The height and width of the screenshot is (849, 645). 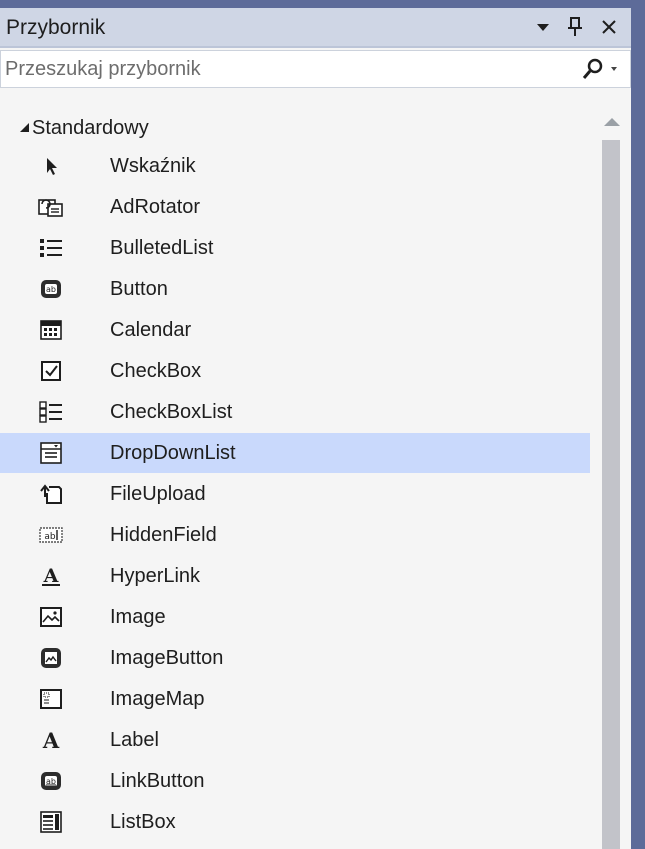 I want to click on toolbox-item-imagemap: ImageMap, so click(x=295, y=699).